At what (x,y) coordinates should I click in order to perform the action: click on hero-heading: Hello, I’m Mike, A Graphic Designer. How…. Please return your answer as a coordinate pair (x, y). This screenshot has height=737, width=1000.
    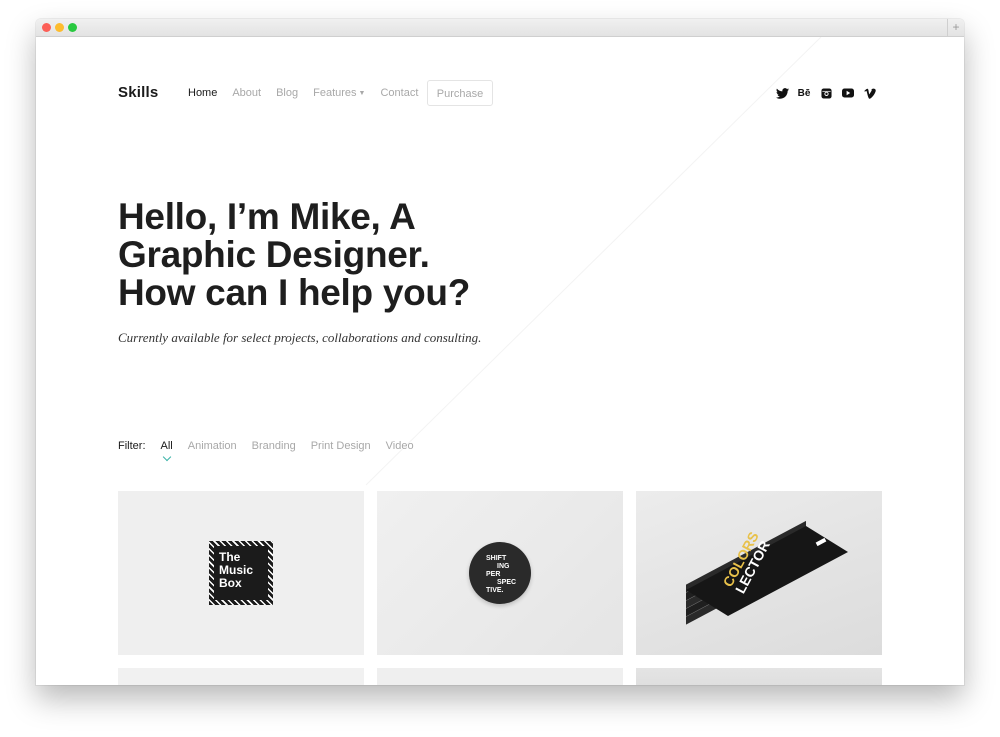
    Looking at the image, I should click on (328, 255).